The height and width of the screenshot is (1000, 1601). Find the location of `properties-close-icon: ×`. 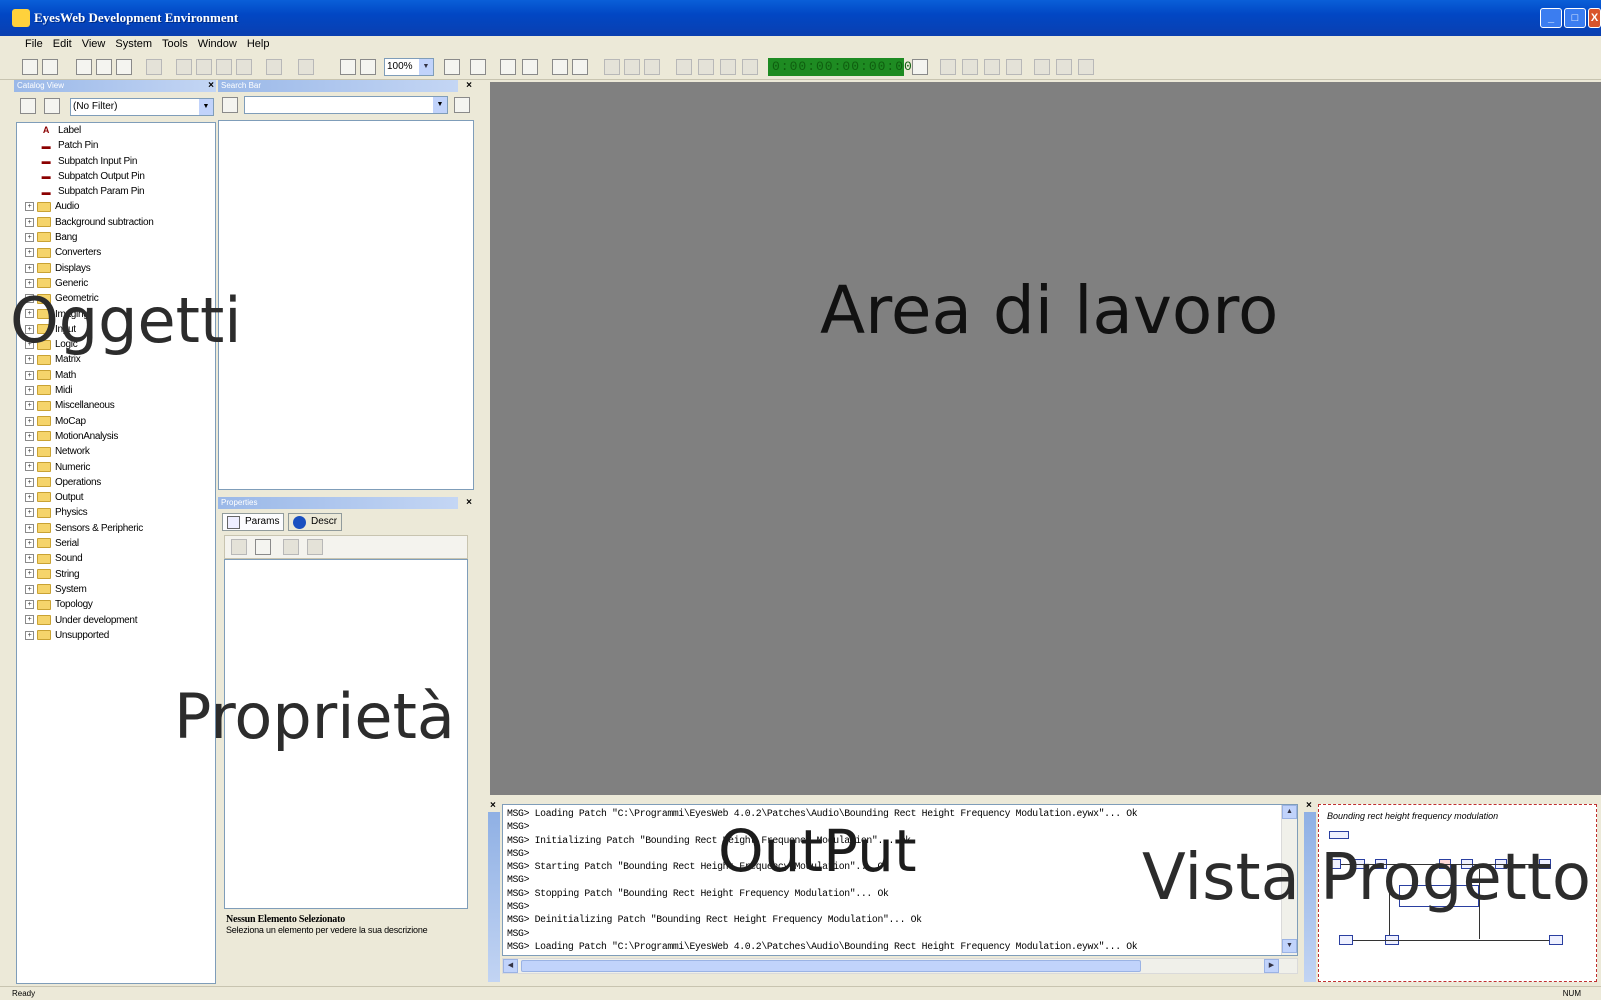

properties-close-icon: × is located at coordinates (469, 502).